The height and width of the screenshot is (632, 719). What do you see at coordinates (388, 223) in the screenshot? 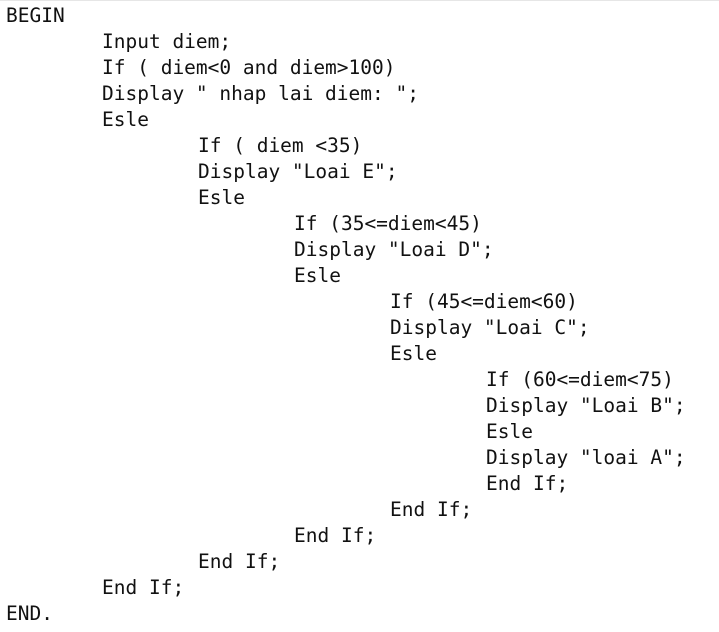
I see `code-line-if-d: If (35<=diem<45)` at bounding box center [388, 223].